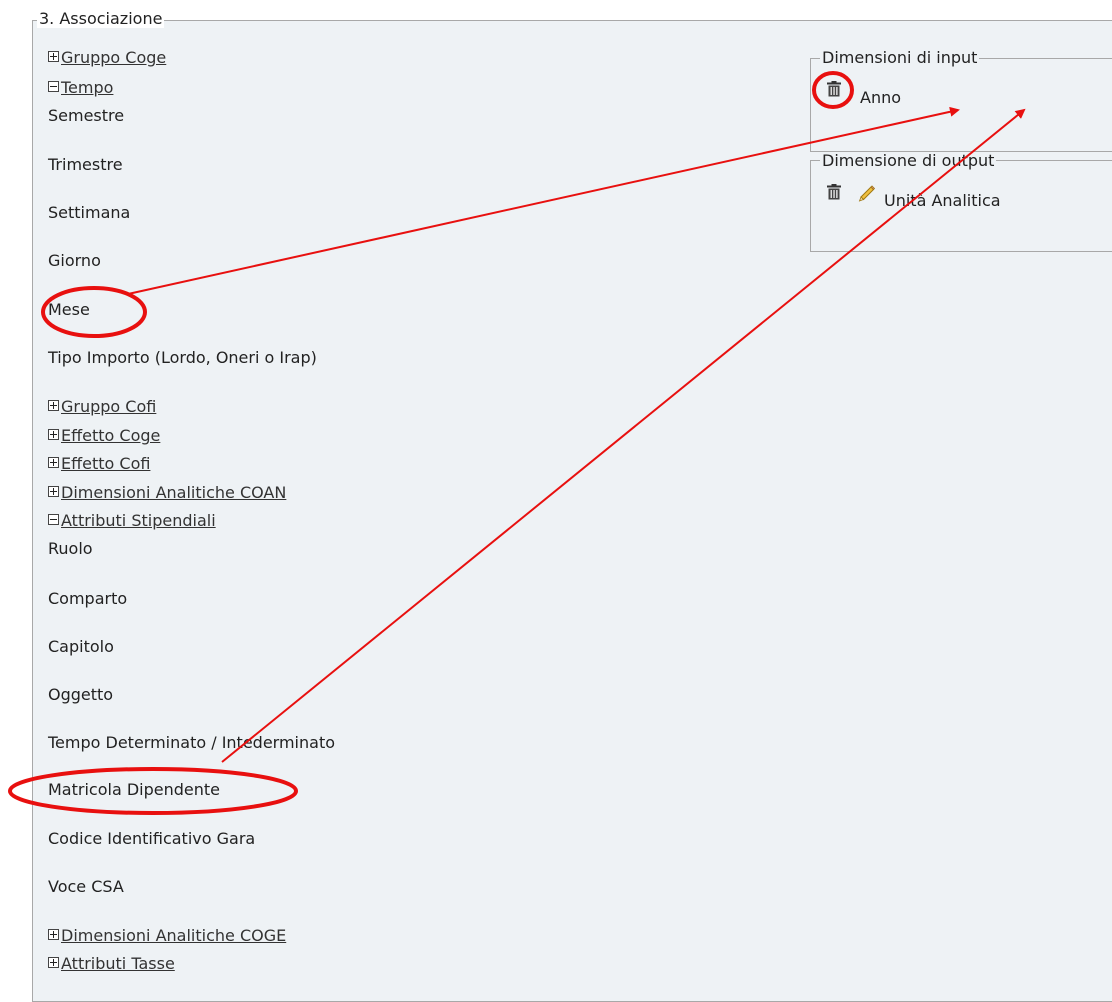 Image resolution: width=1112 pixels, height=1002 pixels. Describe the element at coordinates (134, 790) in the screenshot. I see `tree-leaf-matricola-dipendente: Matricola Dipendente` at that location.